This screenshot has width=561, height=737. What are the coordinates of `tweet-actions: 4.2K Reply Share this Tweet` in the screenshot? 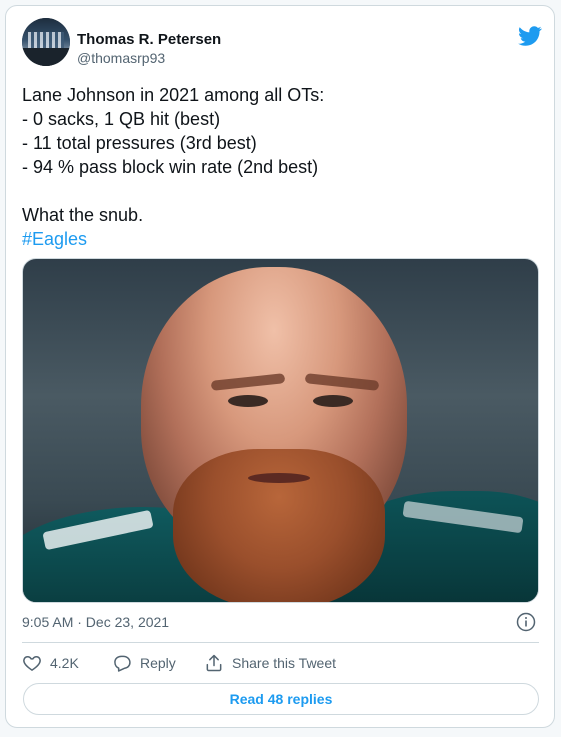 It's located at (282, 663).